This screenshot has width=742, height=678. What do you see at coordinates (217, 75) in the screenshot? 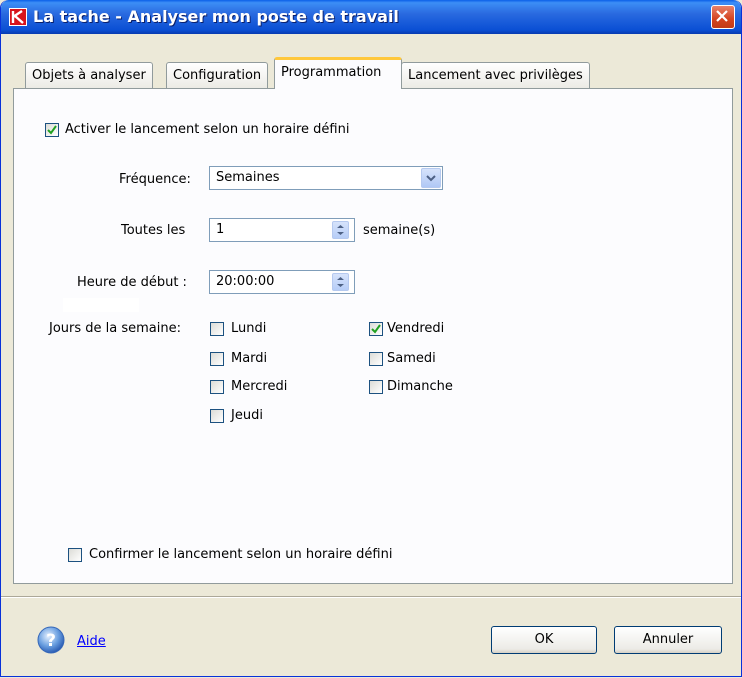
I see `tab-configuration: Configuration` at bounding box center [217, 75].